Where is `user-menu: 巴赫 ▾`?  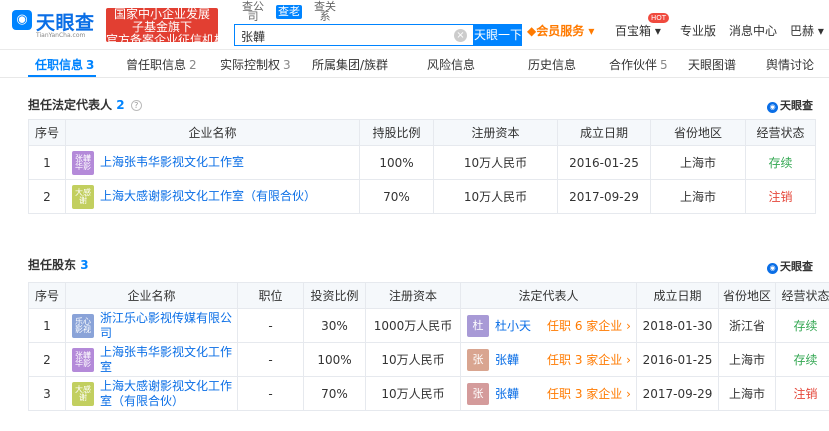 user-menu: 巴赫 ▾ is located at coordinates (807, 30).